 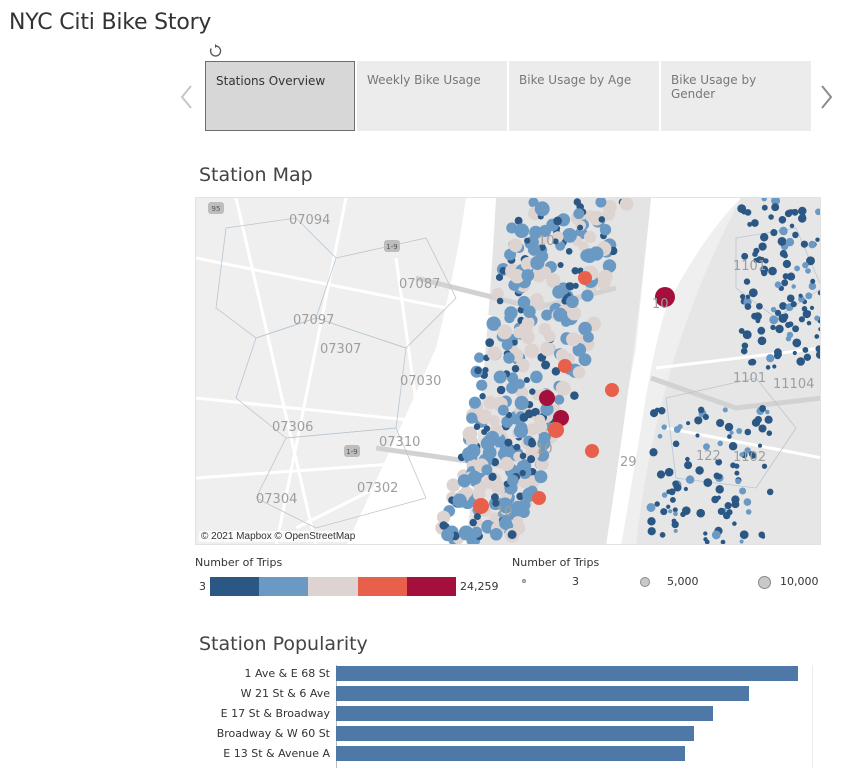 What do you see at coordinates (584, 96) in the screenshot?
I see `tab-bike-usage-by-age: Bike Usage by Age` at bounding box center [584, 96].